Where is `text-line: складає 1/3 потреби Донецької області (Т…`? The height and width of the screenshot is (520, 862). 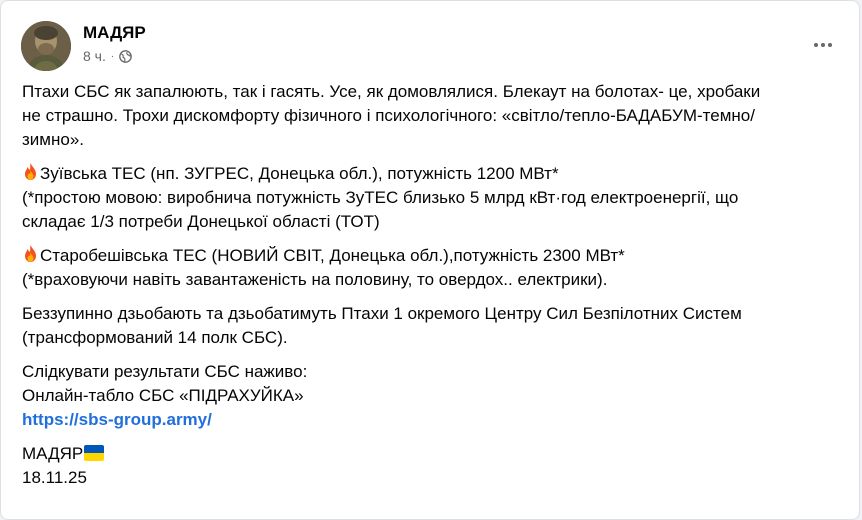 text-line: складає 1/3 потреби Донецької області (Т… is located at coordinates (201, 221).